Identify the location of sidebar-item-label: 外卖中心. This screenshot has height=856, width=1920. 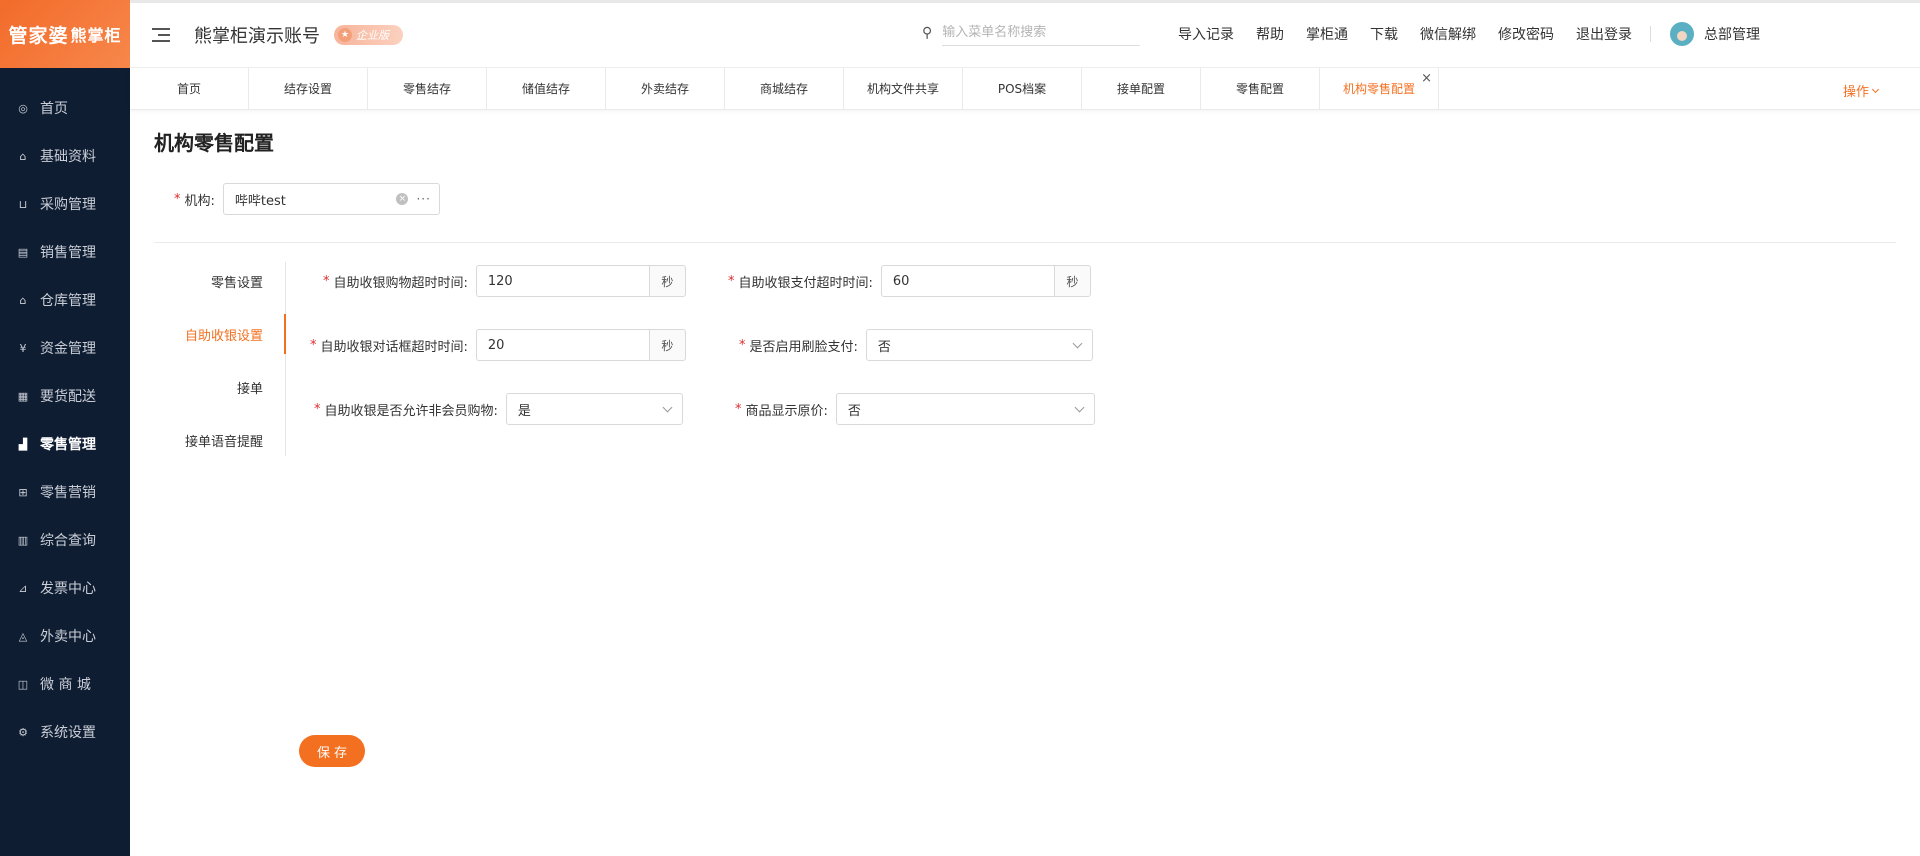
(68, 637).